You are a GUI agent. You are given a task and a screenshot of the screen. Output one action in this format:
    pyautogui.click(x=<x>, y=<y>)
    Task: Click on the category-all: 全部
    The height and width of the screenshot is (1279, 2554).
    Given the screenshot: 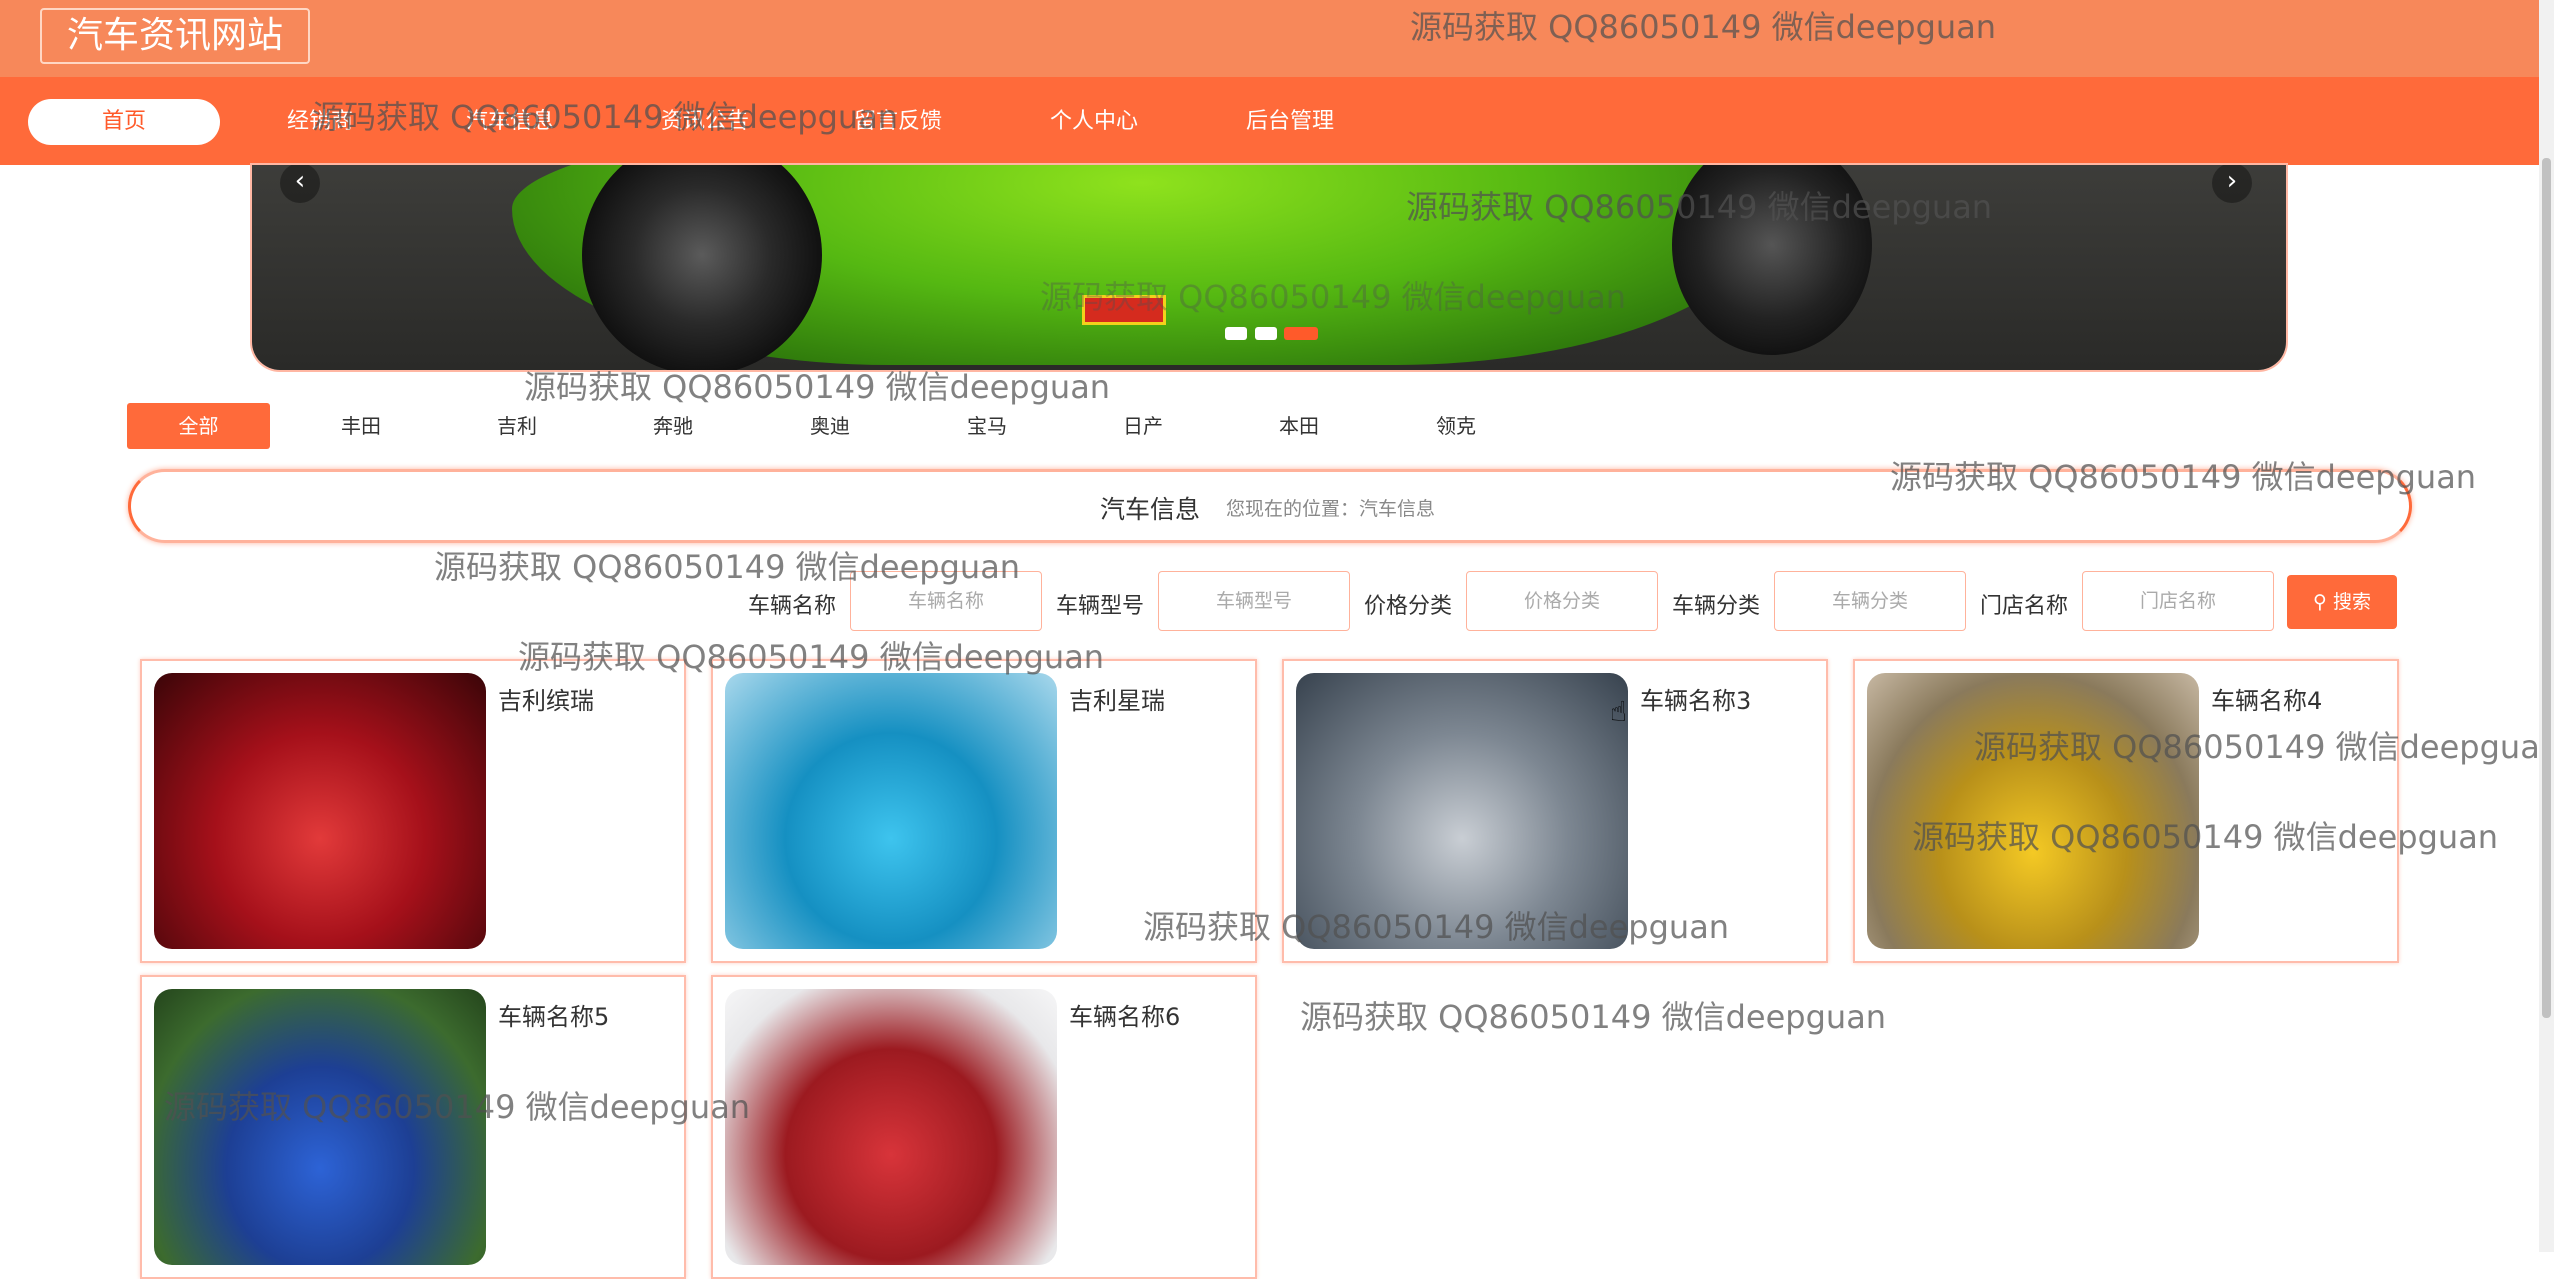 What is the action you would take?
    pyautogui.click(x=198, y=426)
    